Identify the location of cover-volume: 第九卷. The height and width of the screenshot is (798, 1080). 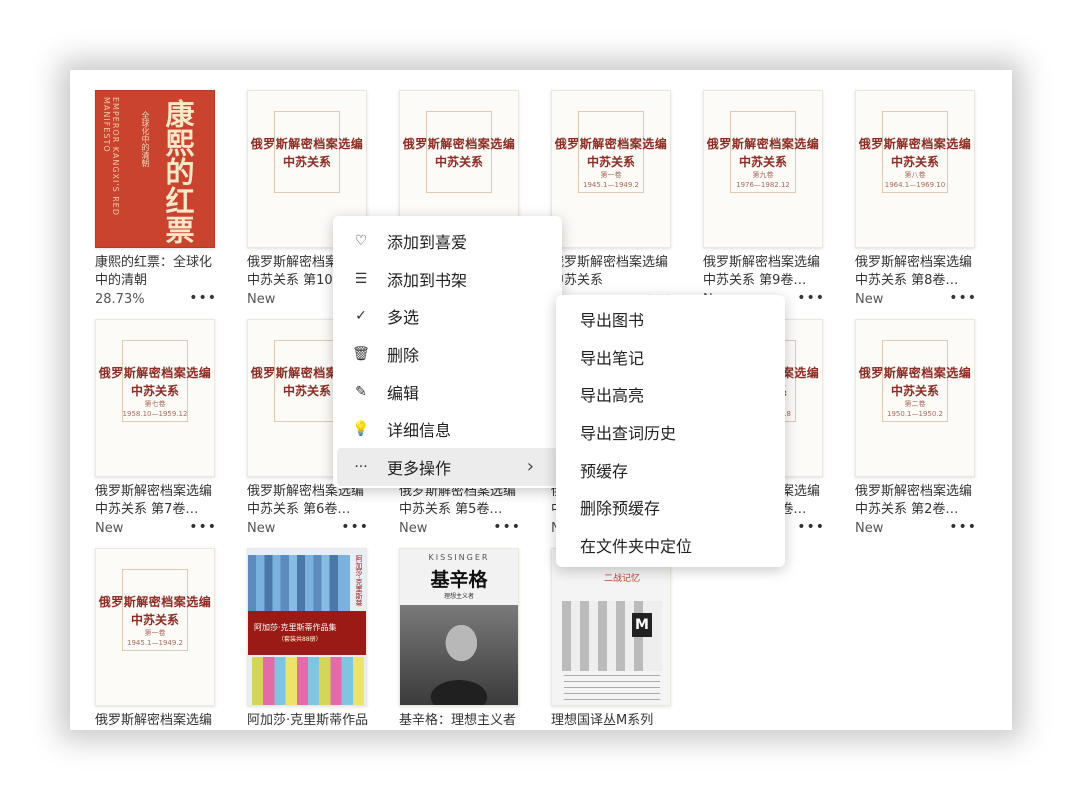
(763, 175).